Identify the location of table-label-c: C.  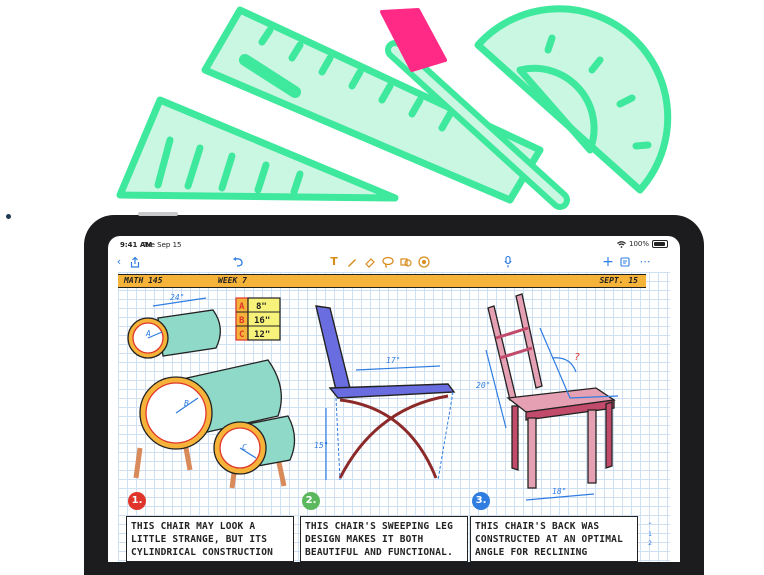
(241, 335).